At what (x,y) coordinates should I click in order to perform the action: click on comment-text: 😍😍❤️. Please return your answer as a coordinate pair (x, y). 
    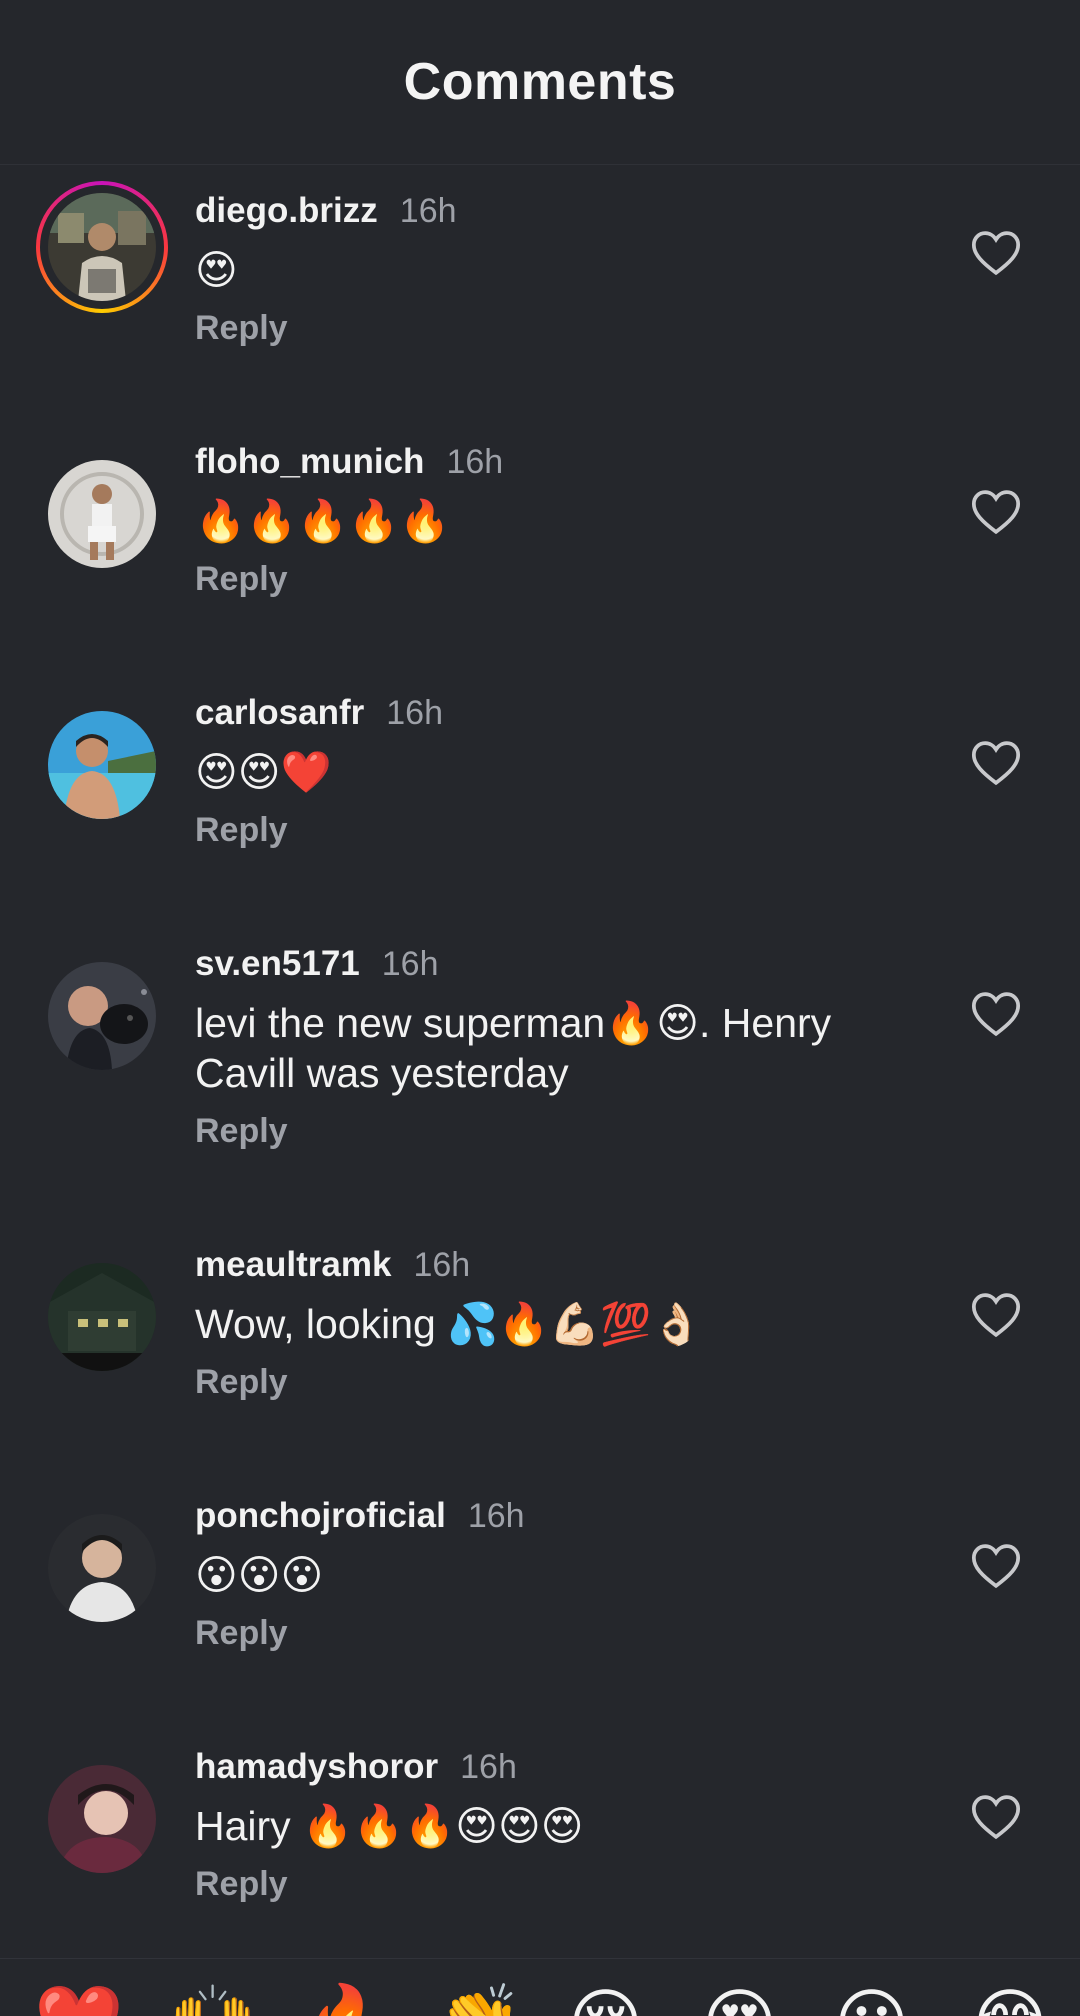
    Looking at the image, I should click on (263, 772).